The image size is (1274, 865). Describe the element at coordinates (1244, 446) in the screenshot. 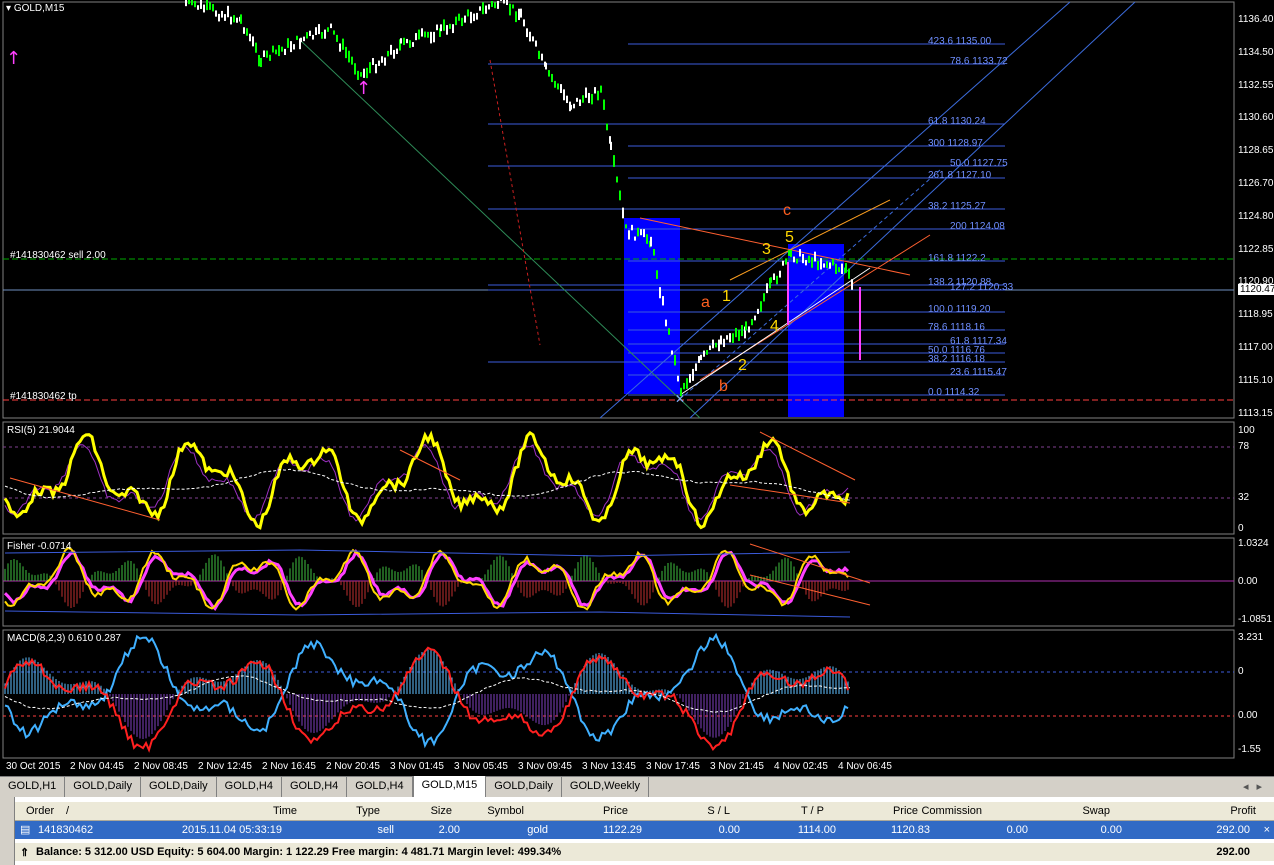

I see `rsi-scale-label: 78` at that location.